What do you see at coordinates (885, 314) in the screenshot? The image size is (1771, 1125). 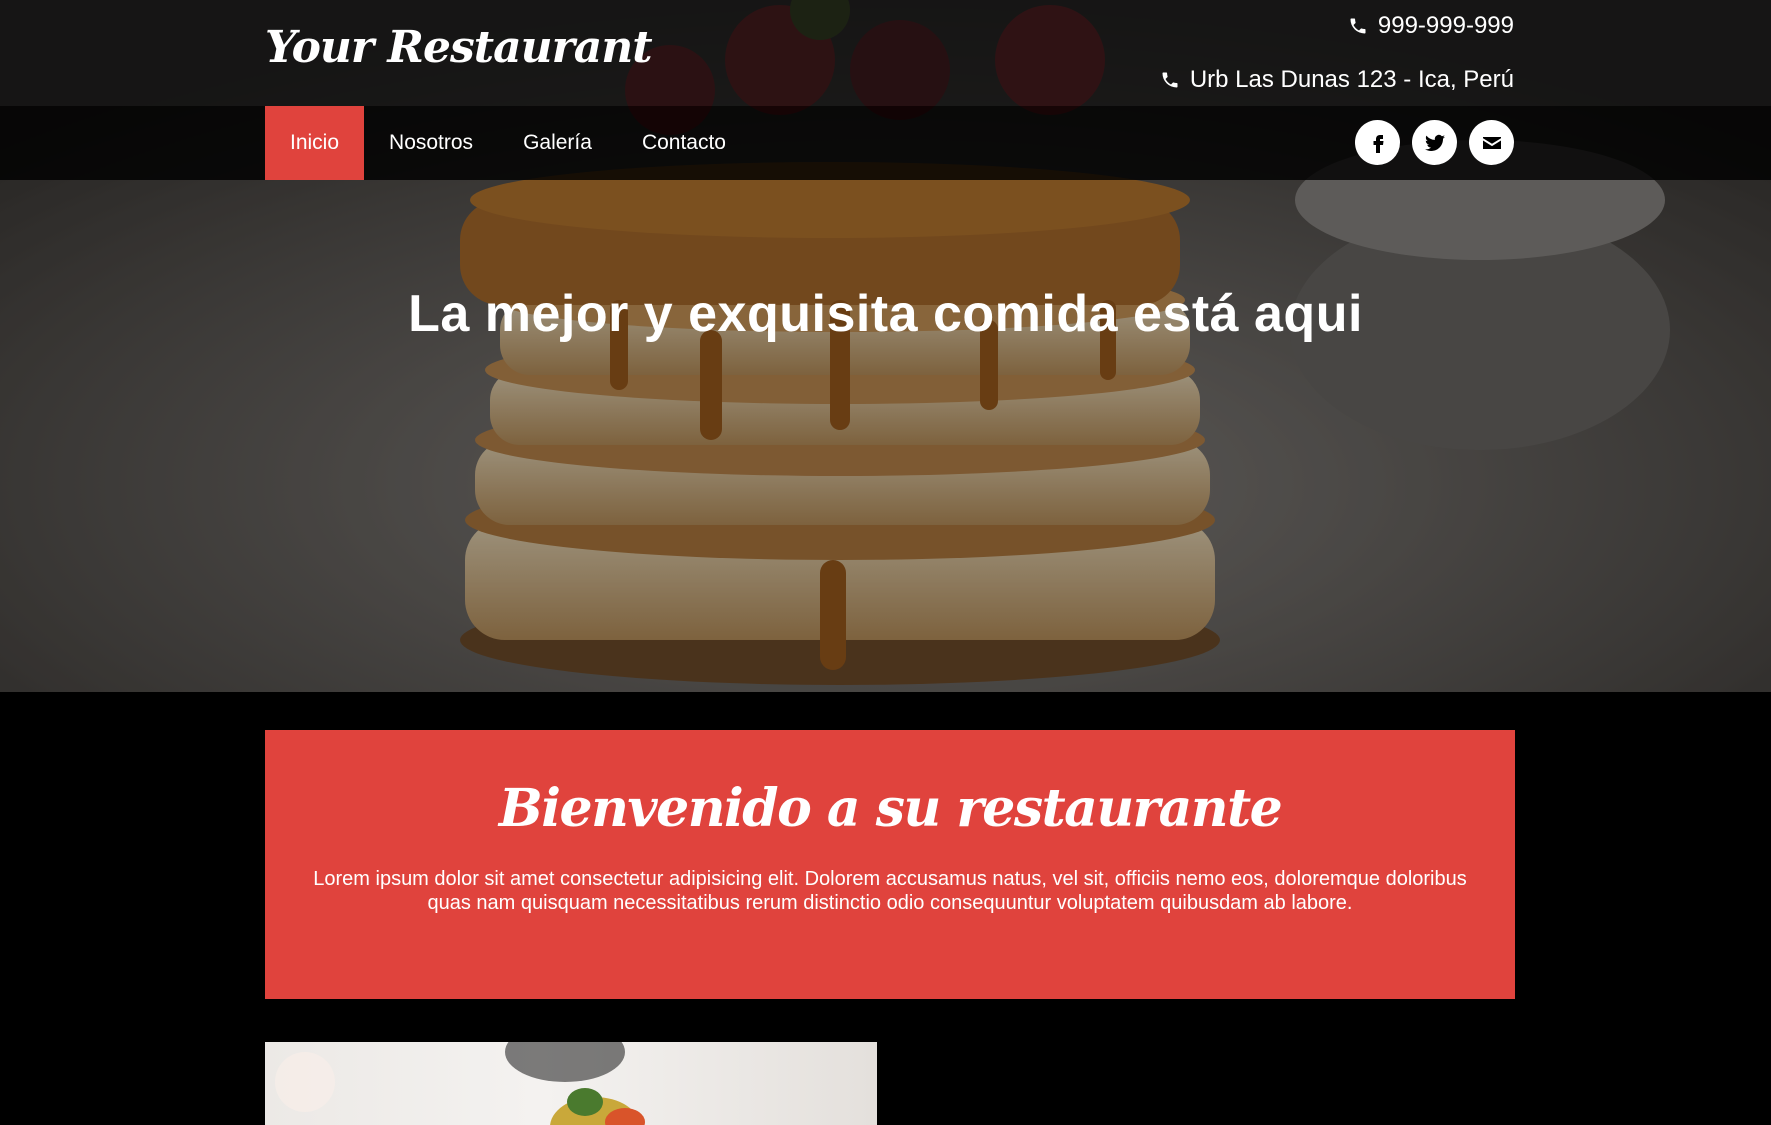 I see `hero-headline: La mejor y exquisita comida está aqui` at bounding box center [885, 314].